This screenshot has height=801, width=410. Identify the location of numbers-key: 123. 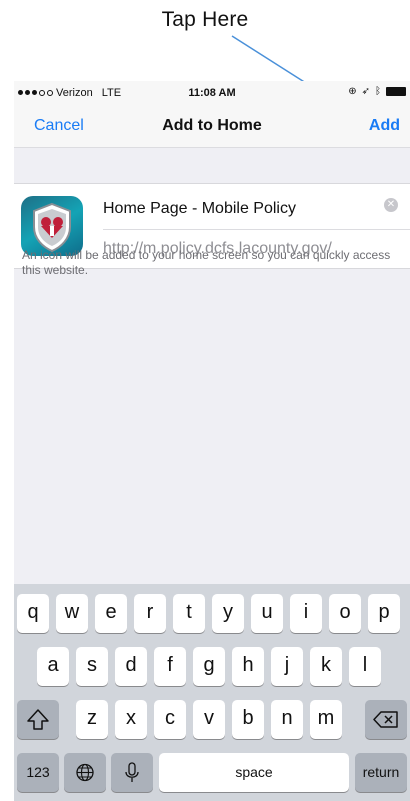
(38, 772).